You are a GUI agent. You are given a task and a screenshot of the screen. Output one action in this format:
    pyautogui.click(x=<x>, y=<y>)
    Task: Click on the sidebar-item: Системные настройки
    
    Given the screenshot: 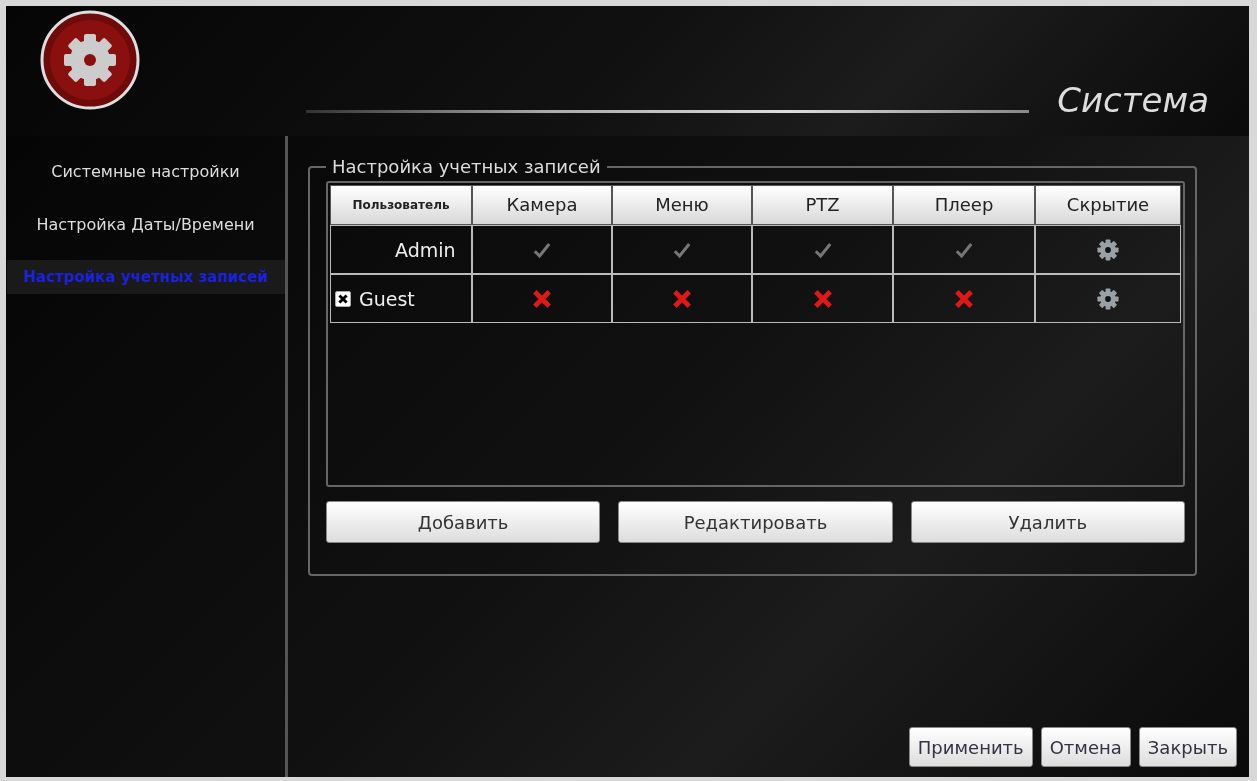 What is the action you would take?
    pyautogui.click(x=145, y=171)
    